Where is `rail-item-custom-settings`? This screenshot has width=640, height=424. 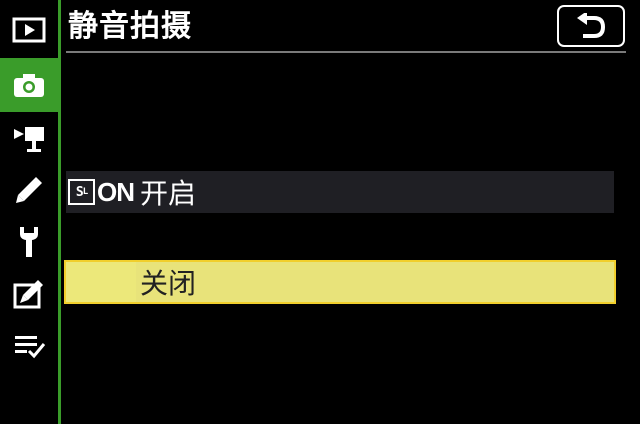
rail-item-custom-settings is located at coordinates (29, 190).